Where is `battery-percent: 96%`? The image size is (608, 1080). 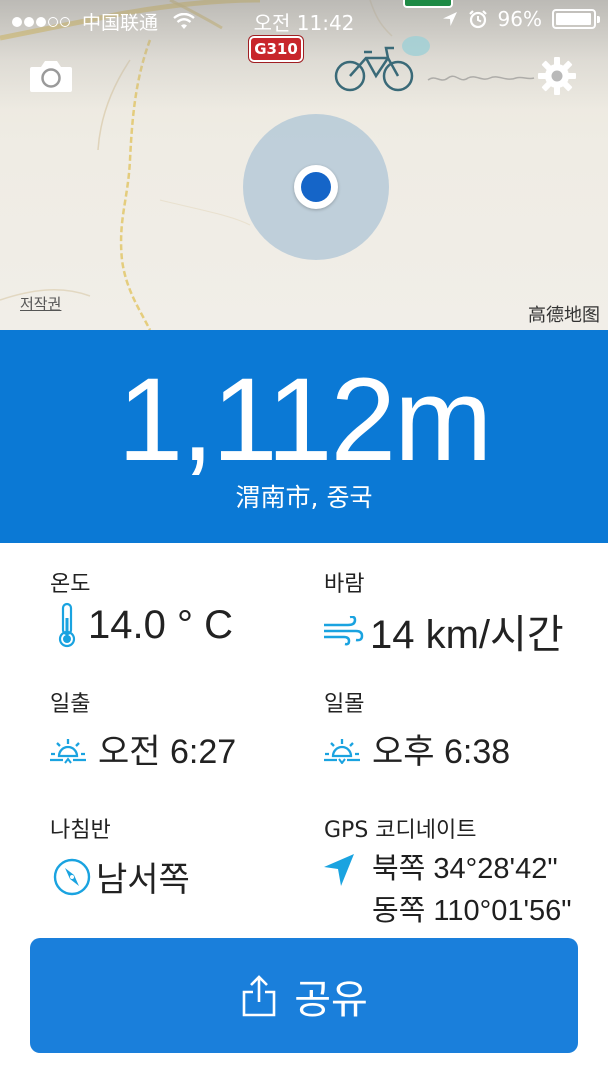
battery-percent: 96% is located at coordinates (519, 19).